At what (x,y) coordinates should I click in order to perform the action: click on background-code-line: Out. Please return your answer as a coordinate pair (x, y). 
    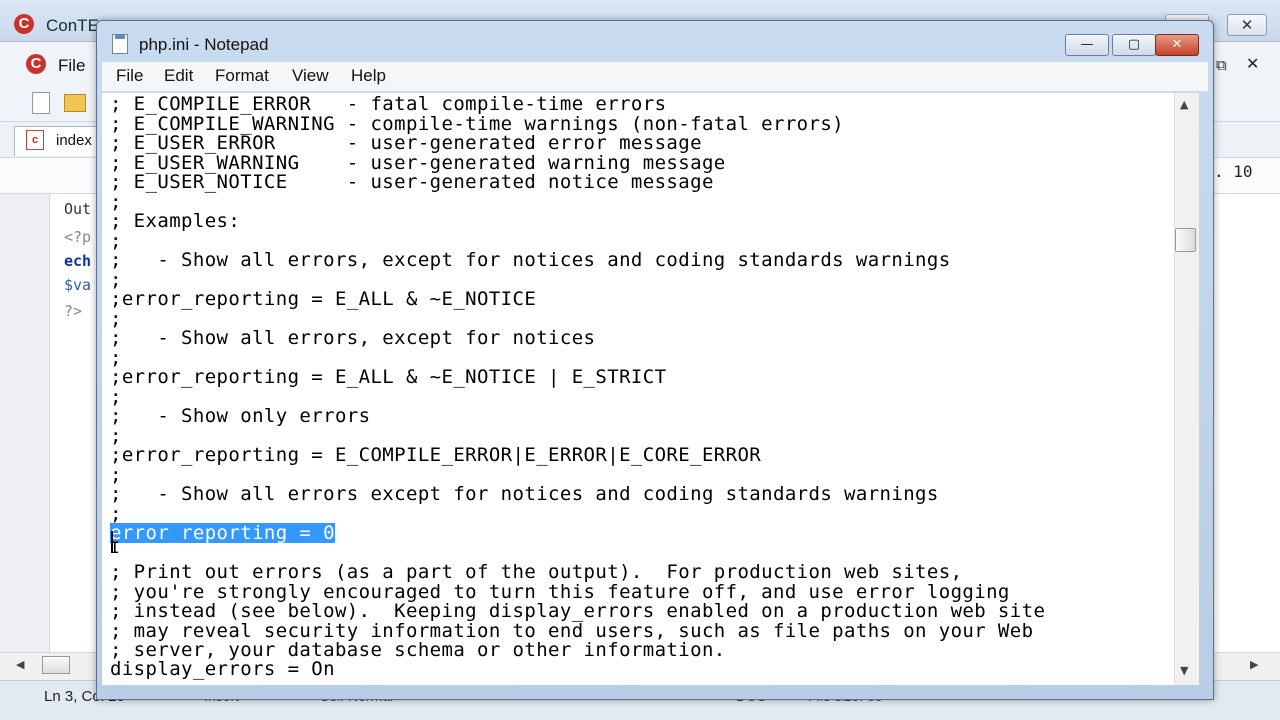
    Looking at the image, I should click on (78, 209).